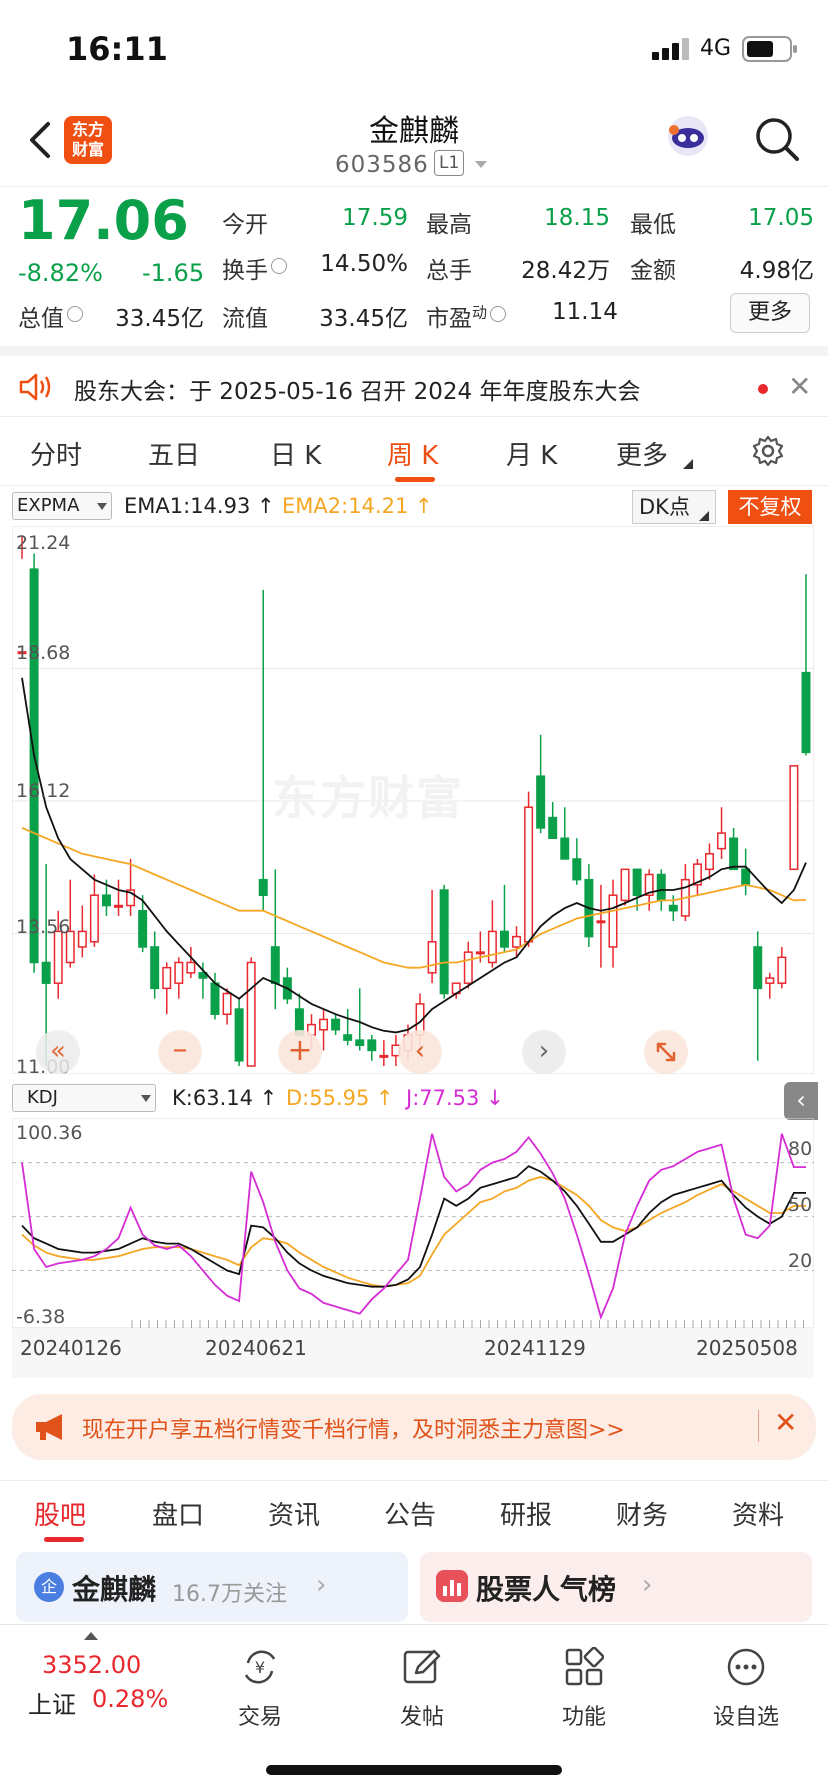 The height and width of the screenshot is (1792, 828). I want to click on change-pct: -8.82%, so click(60, 273).